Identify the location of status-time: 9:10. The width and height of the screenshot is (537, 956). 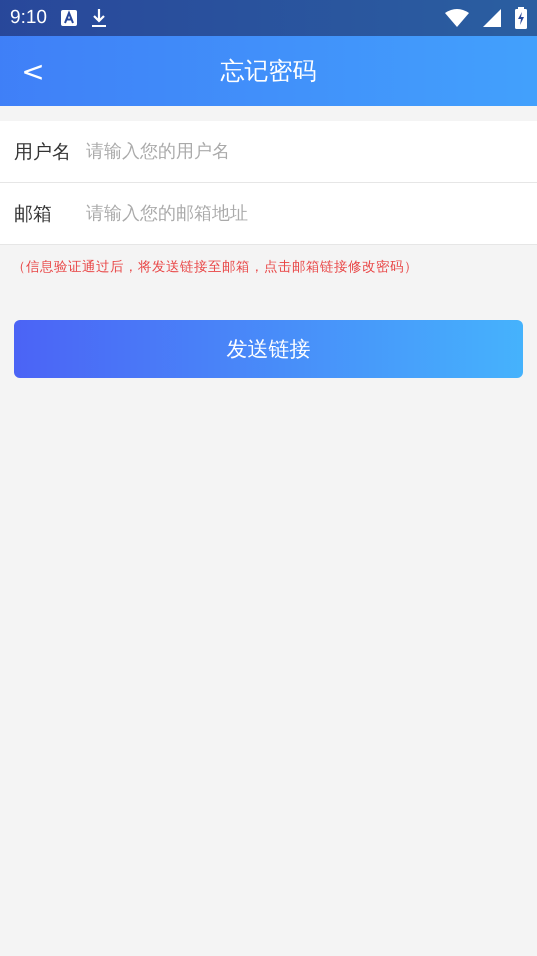
(28, 18).